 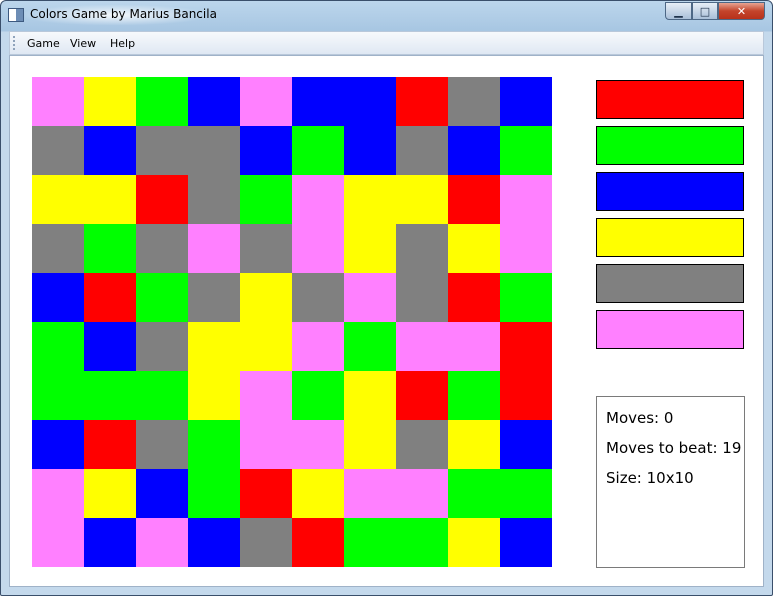 I want to click on color-button-green, so click(x=670, y=145).